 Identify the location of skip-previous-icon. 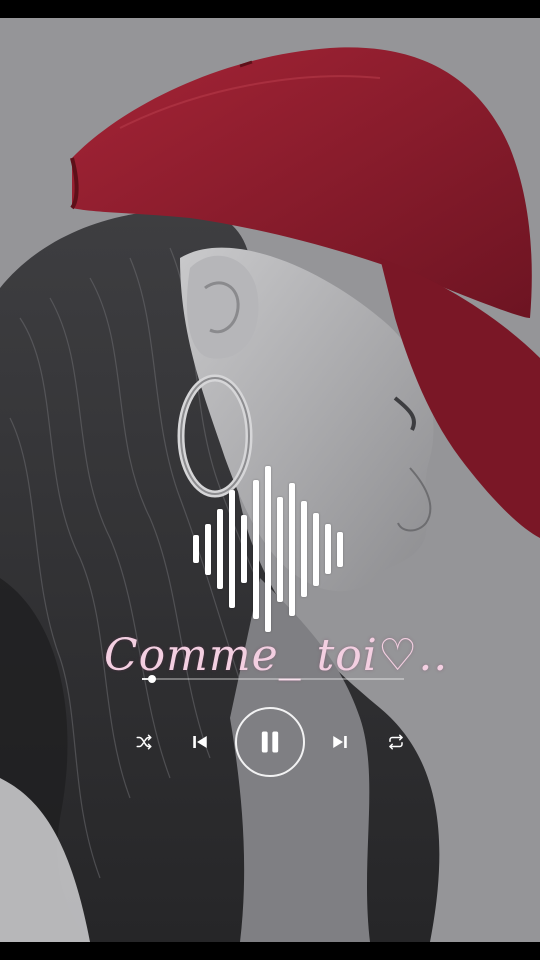
(200, 742).